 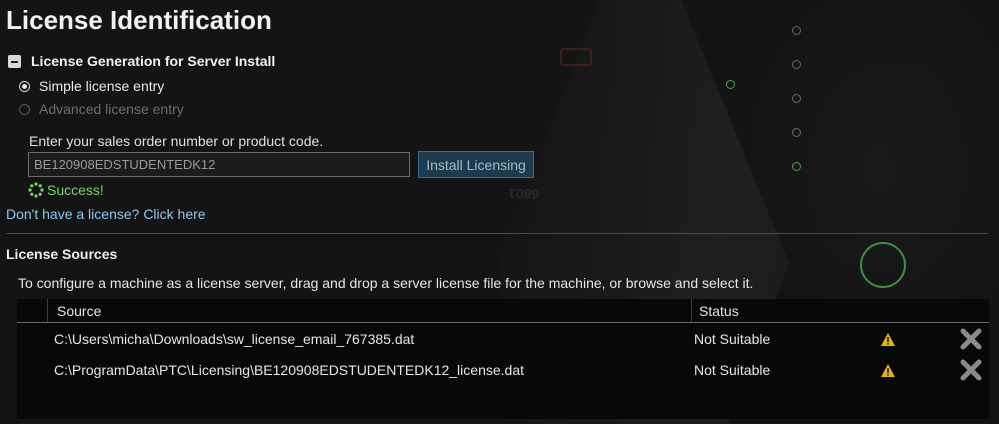 What do you see at coordinates (503, 311) in the screenshot?
I see `table-header: Source Status` at bounding box center [503, 311].